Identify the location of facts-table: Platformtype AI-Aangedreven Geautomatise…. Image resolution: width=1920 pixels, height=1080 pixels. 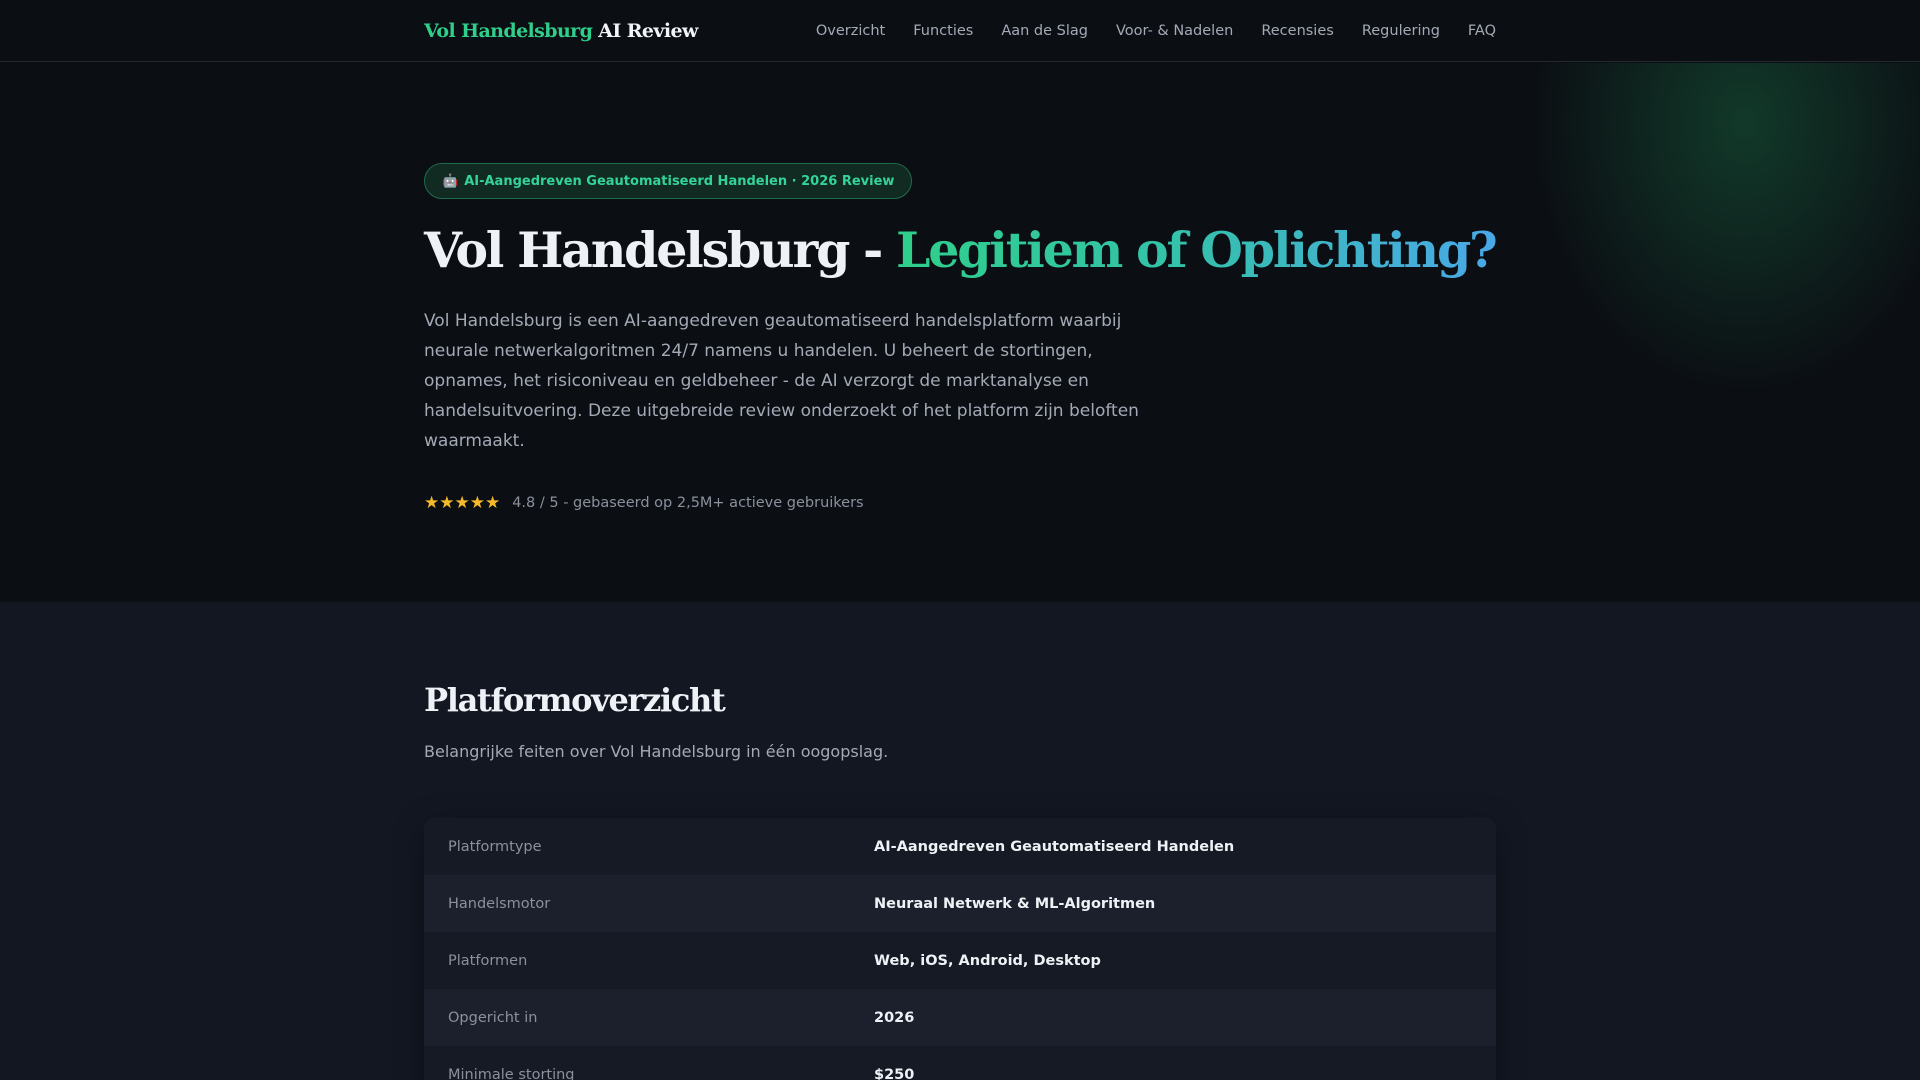
(960, 949).